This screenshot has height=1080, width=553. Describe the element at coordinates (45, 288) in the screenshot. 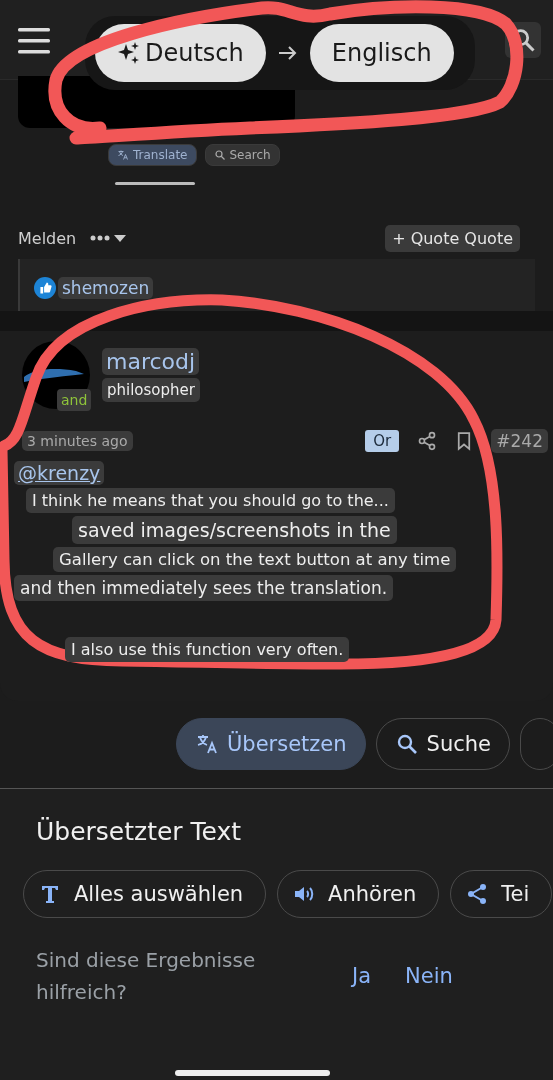

I see `thumbs-up-icon` at that location.